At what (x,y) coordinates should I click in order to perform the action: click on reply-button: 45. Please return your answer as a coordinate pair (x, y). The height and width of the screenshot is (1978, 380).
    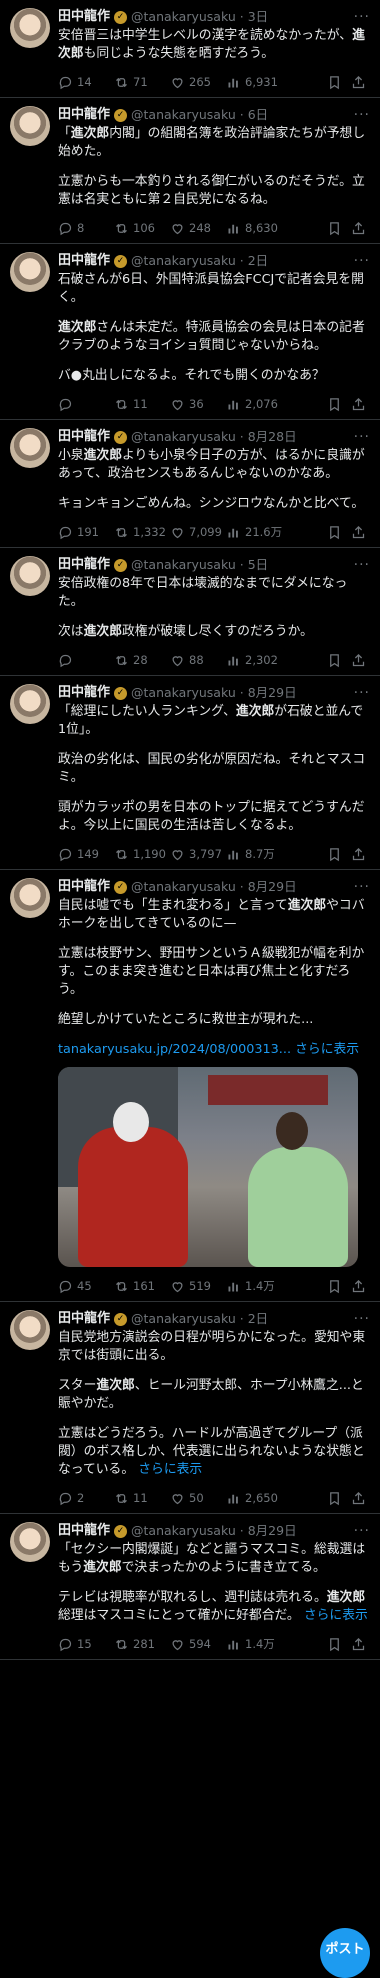
    Looking at the image, I should click on (86, 1286).